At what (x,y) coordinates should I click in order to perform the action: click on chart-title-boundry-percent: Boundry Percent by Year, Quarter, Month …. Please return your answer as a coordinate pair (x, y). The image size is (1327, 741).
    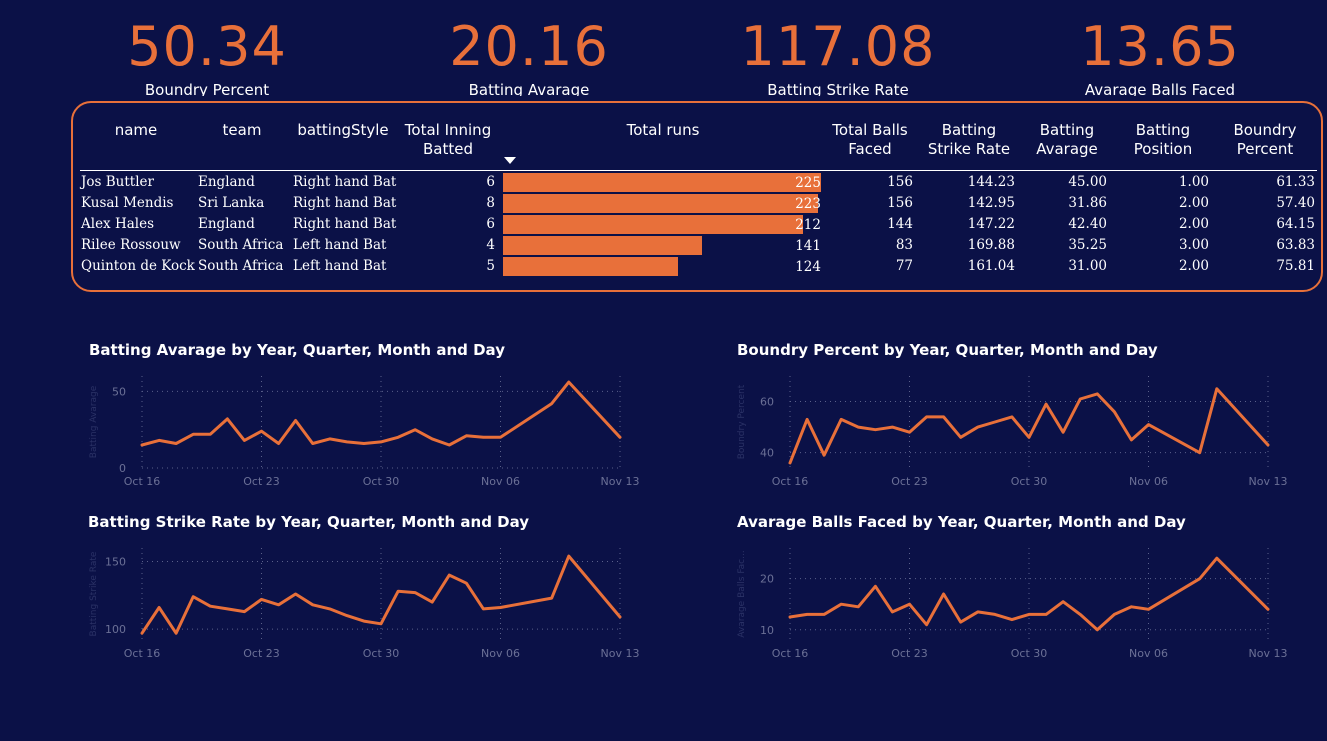
    Looking at the image, I should click on (947, 350).